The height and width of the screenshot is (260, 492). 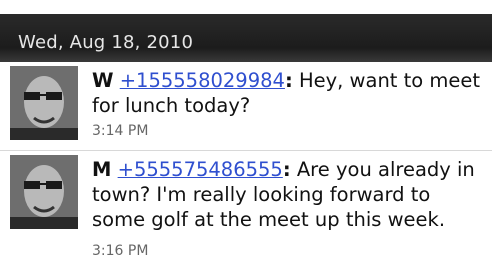 I want to click on date-header-label: Wed, Aug 18, 2010, so click(x=106, y=42).